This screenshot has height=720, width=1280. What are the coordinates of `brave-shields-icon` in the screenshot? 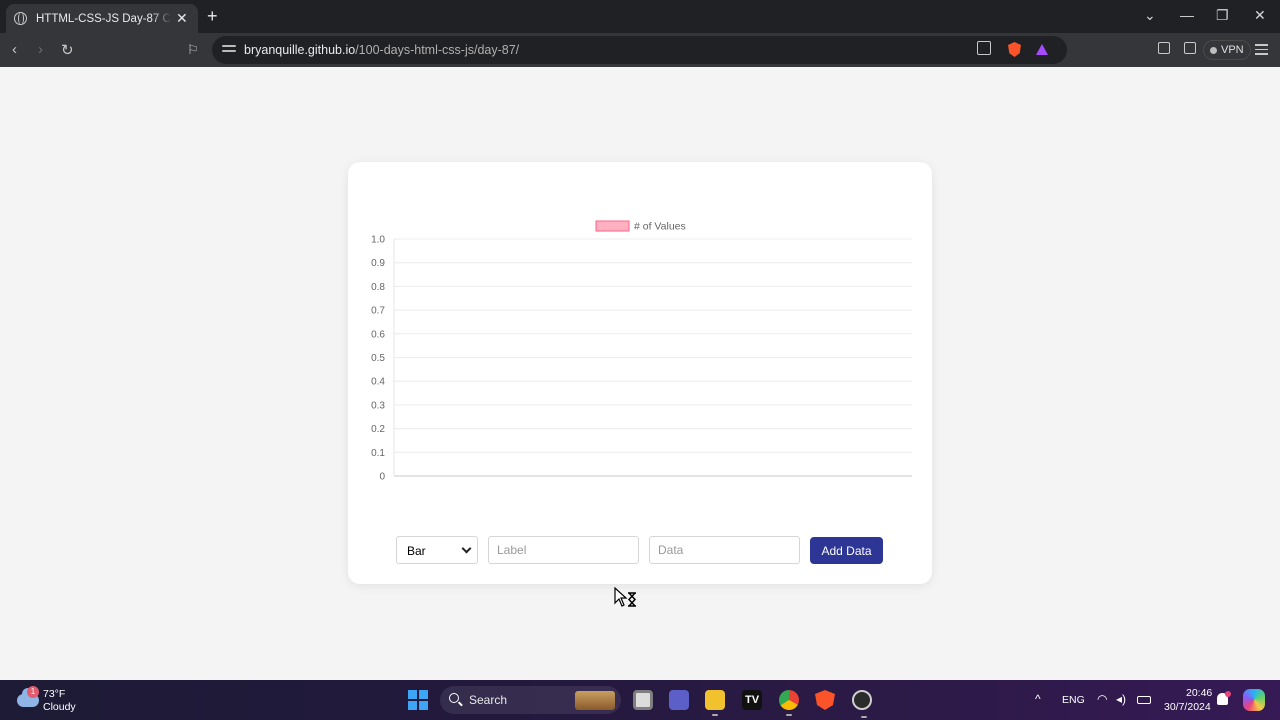 It's located at (1014, 49).